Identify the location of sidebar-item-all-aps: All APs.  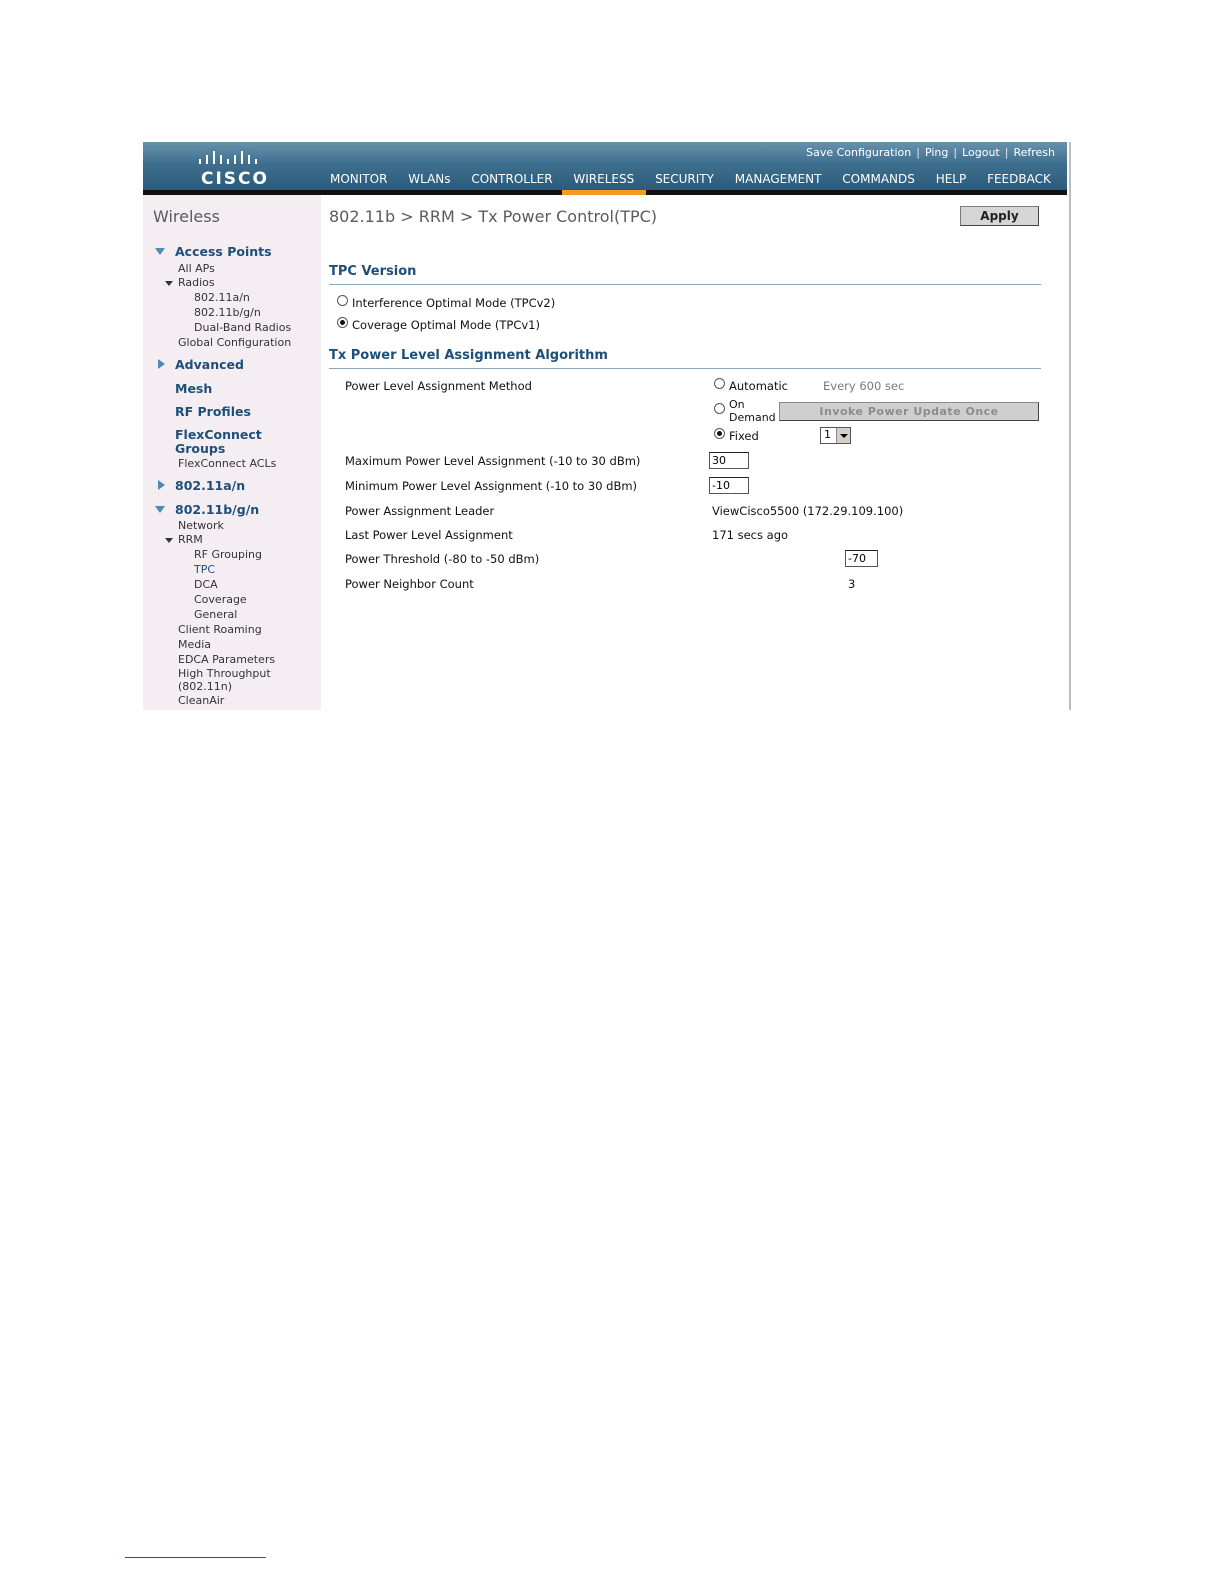
(196, 268).